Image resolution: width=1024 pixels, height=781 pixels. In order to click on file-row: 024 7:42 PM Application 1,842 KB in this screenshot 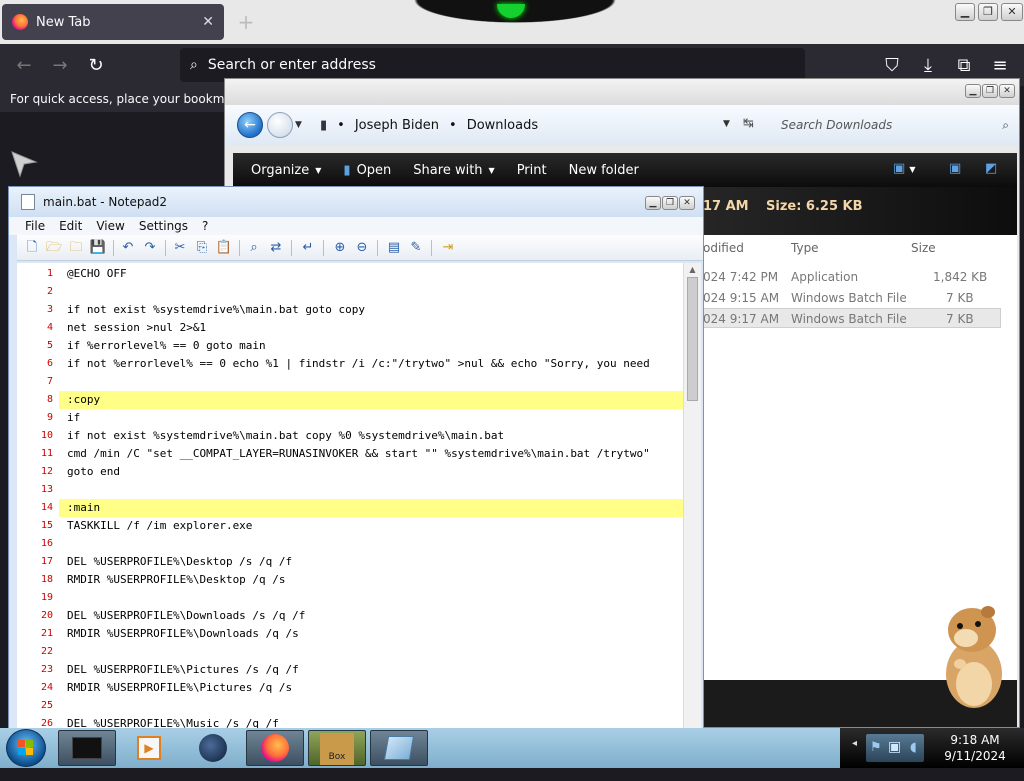, I will do `click(846, 277)`.